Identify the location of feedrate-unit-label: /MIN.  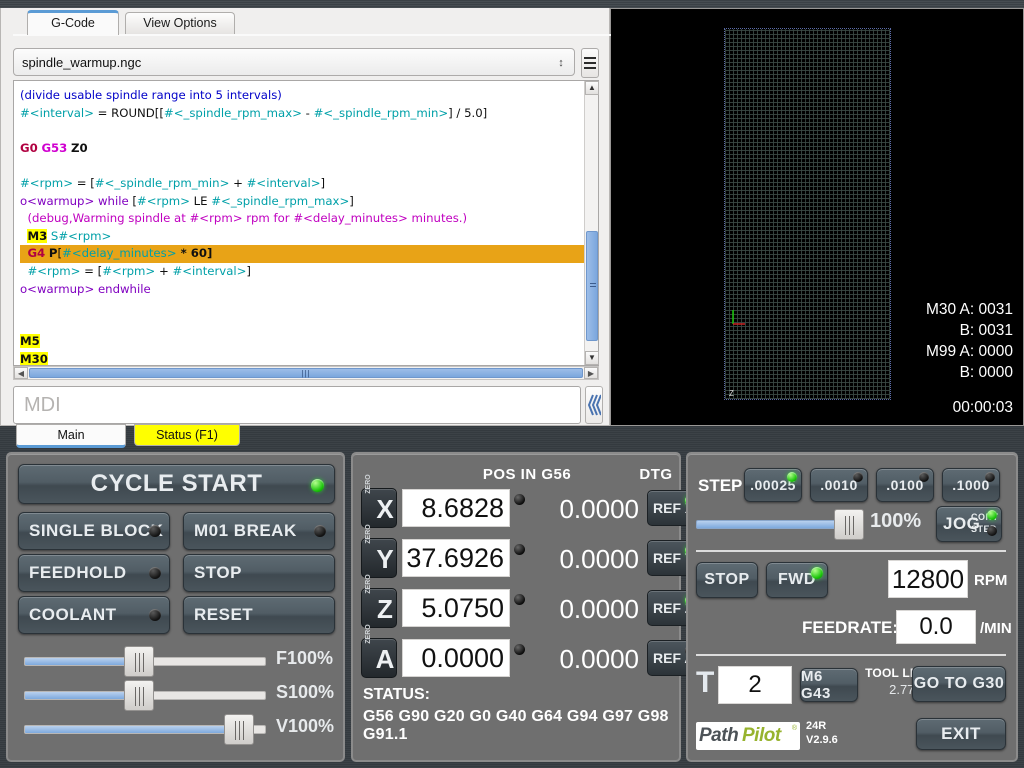
(996, 628).